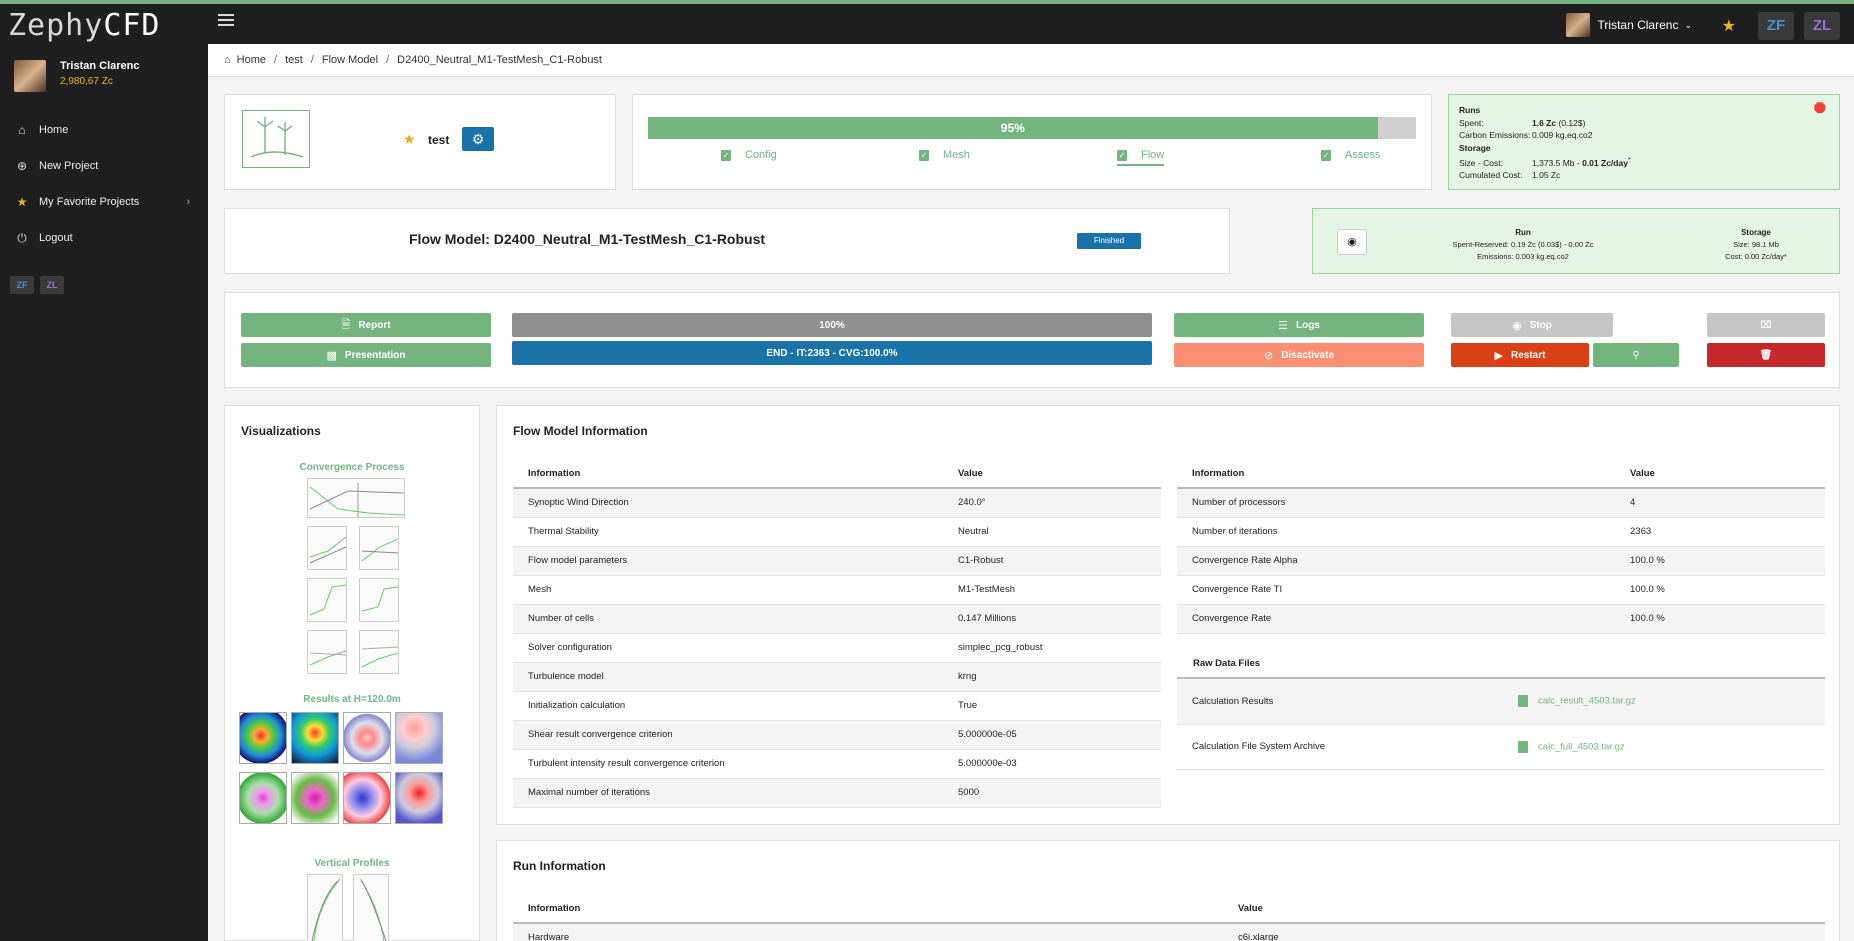 Image resolution: width=1854 pixels, height=941 pixels. Describe the element at coordinates (104, 202) in the screenshot. I see `sidebar-item-favorite-projects: ★ My Favorite Projects ›` at that location.